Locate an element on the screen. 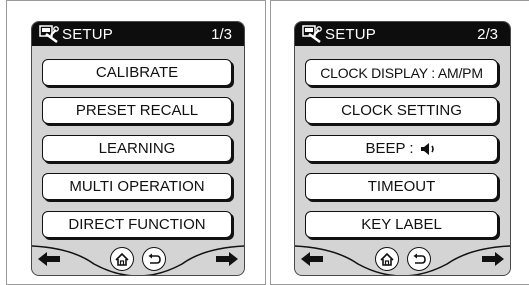  title-bar: SETUP 2/3 is located at coordinates (402, 34).